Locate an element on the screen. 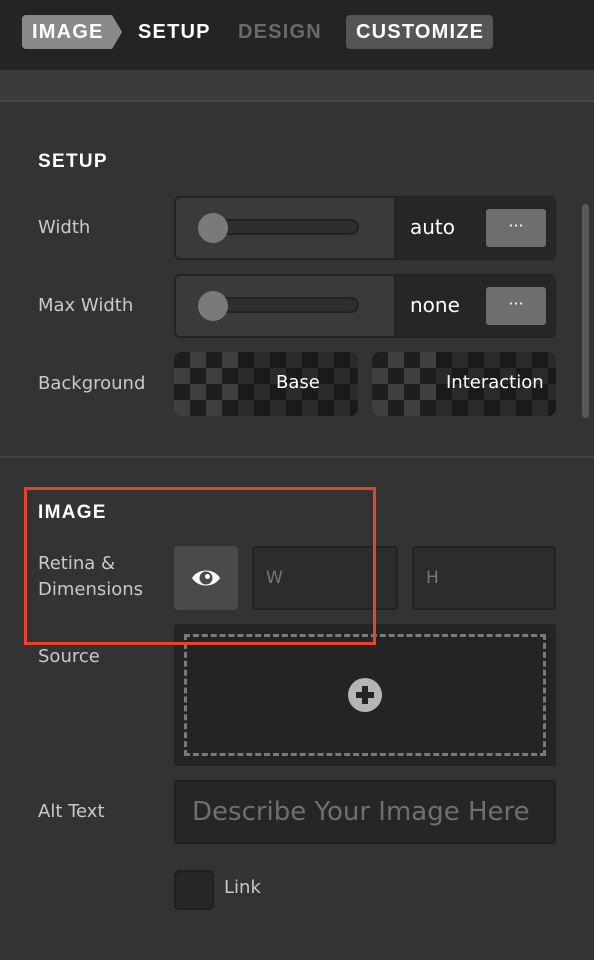  max-width-label: Max Width is located at coordinates (86, 305).